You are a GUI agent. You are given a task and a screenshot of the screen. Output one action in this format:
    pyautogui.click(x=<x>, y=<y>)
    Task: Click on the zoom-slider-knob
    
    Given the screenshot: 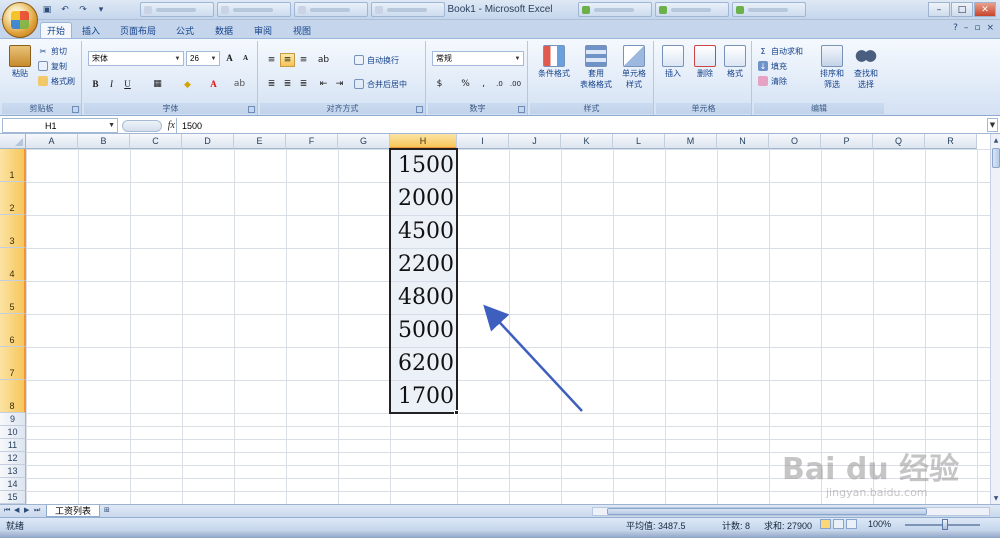 What is the action you would take?
    pyautogui.click(x=945, y=524)
    